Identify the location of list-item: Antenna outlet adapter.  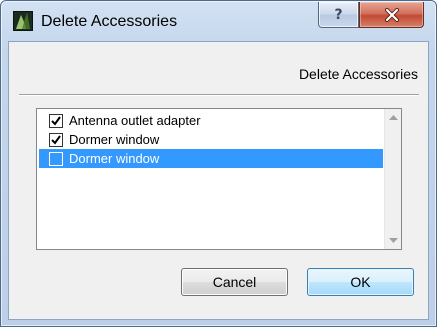
(211, 120).